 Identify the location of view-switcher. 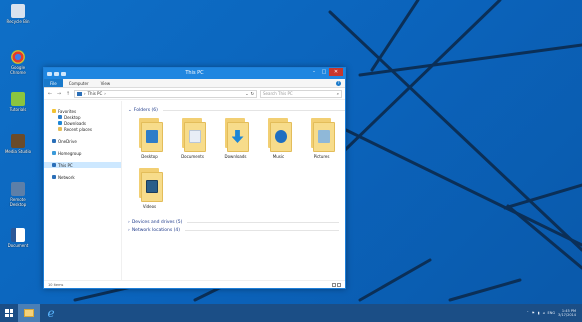
(336, 285).